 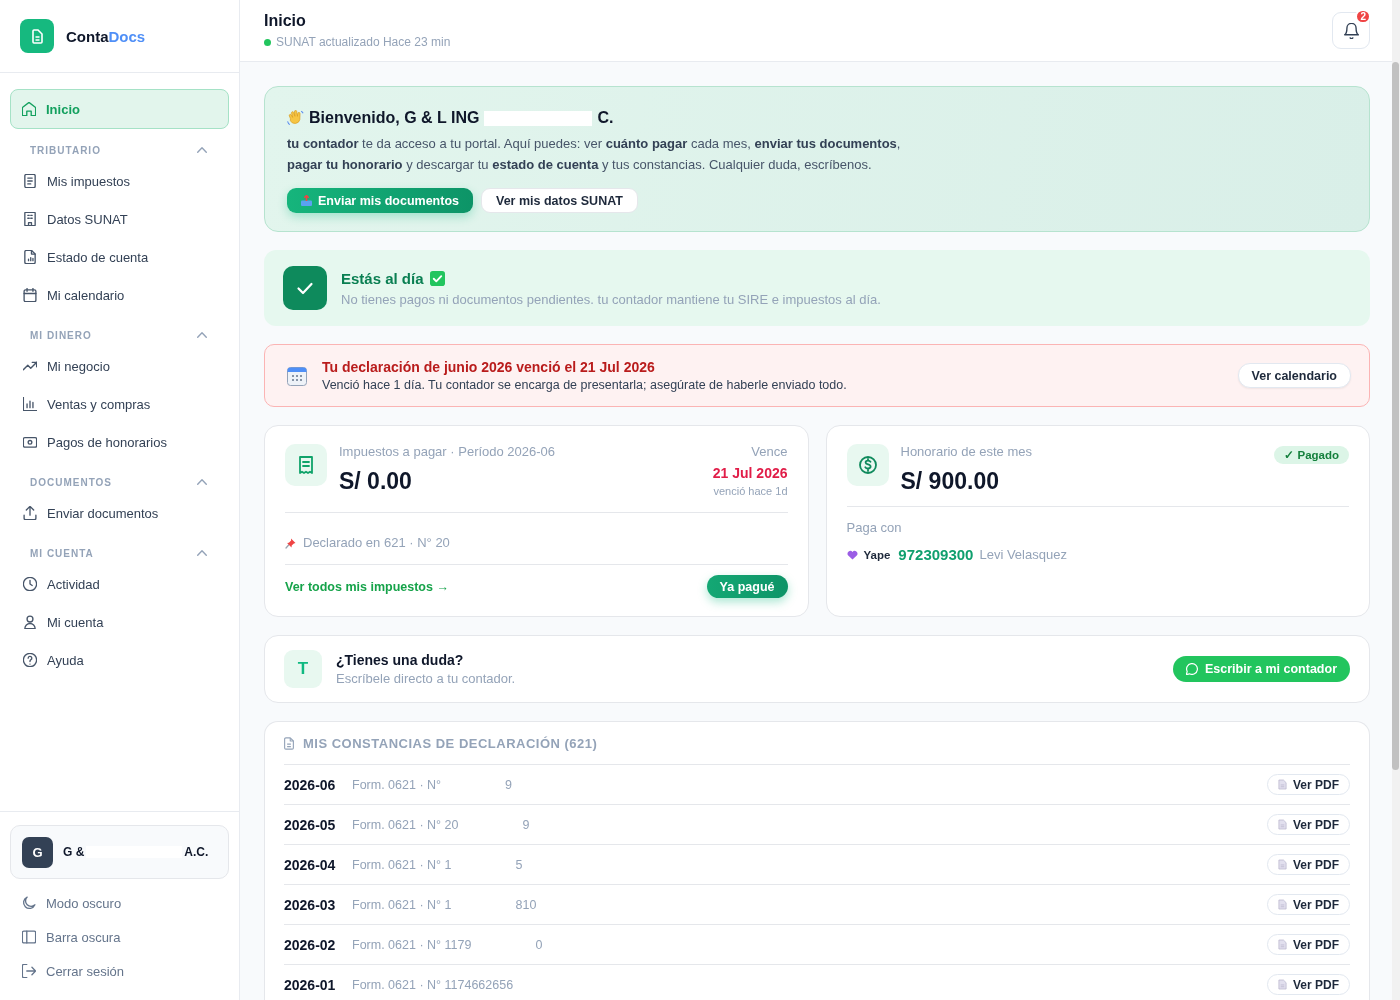 What do you see at coordinates (433, 984) in the screenshot?
I see `form-number: Form. 0621 · N° 1174662656` at bounding box center [433, 984].